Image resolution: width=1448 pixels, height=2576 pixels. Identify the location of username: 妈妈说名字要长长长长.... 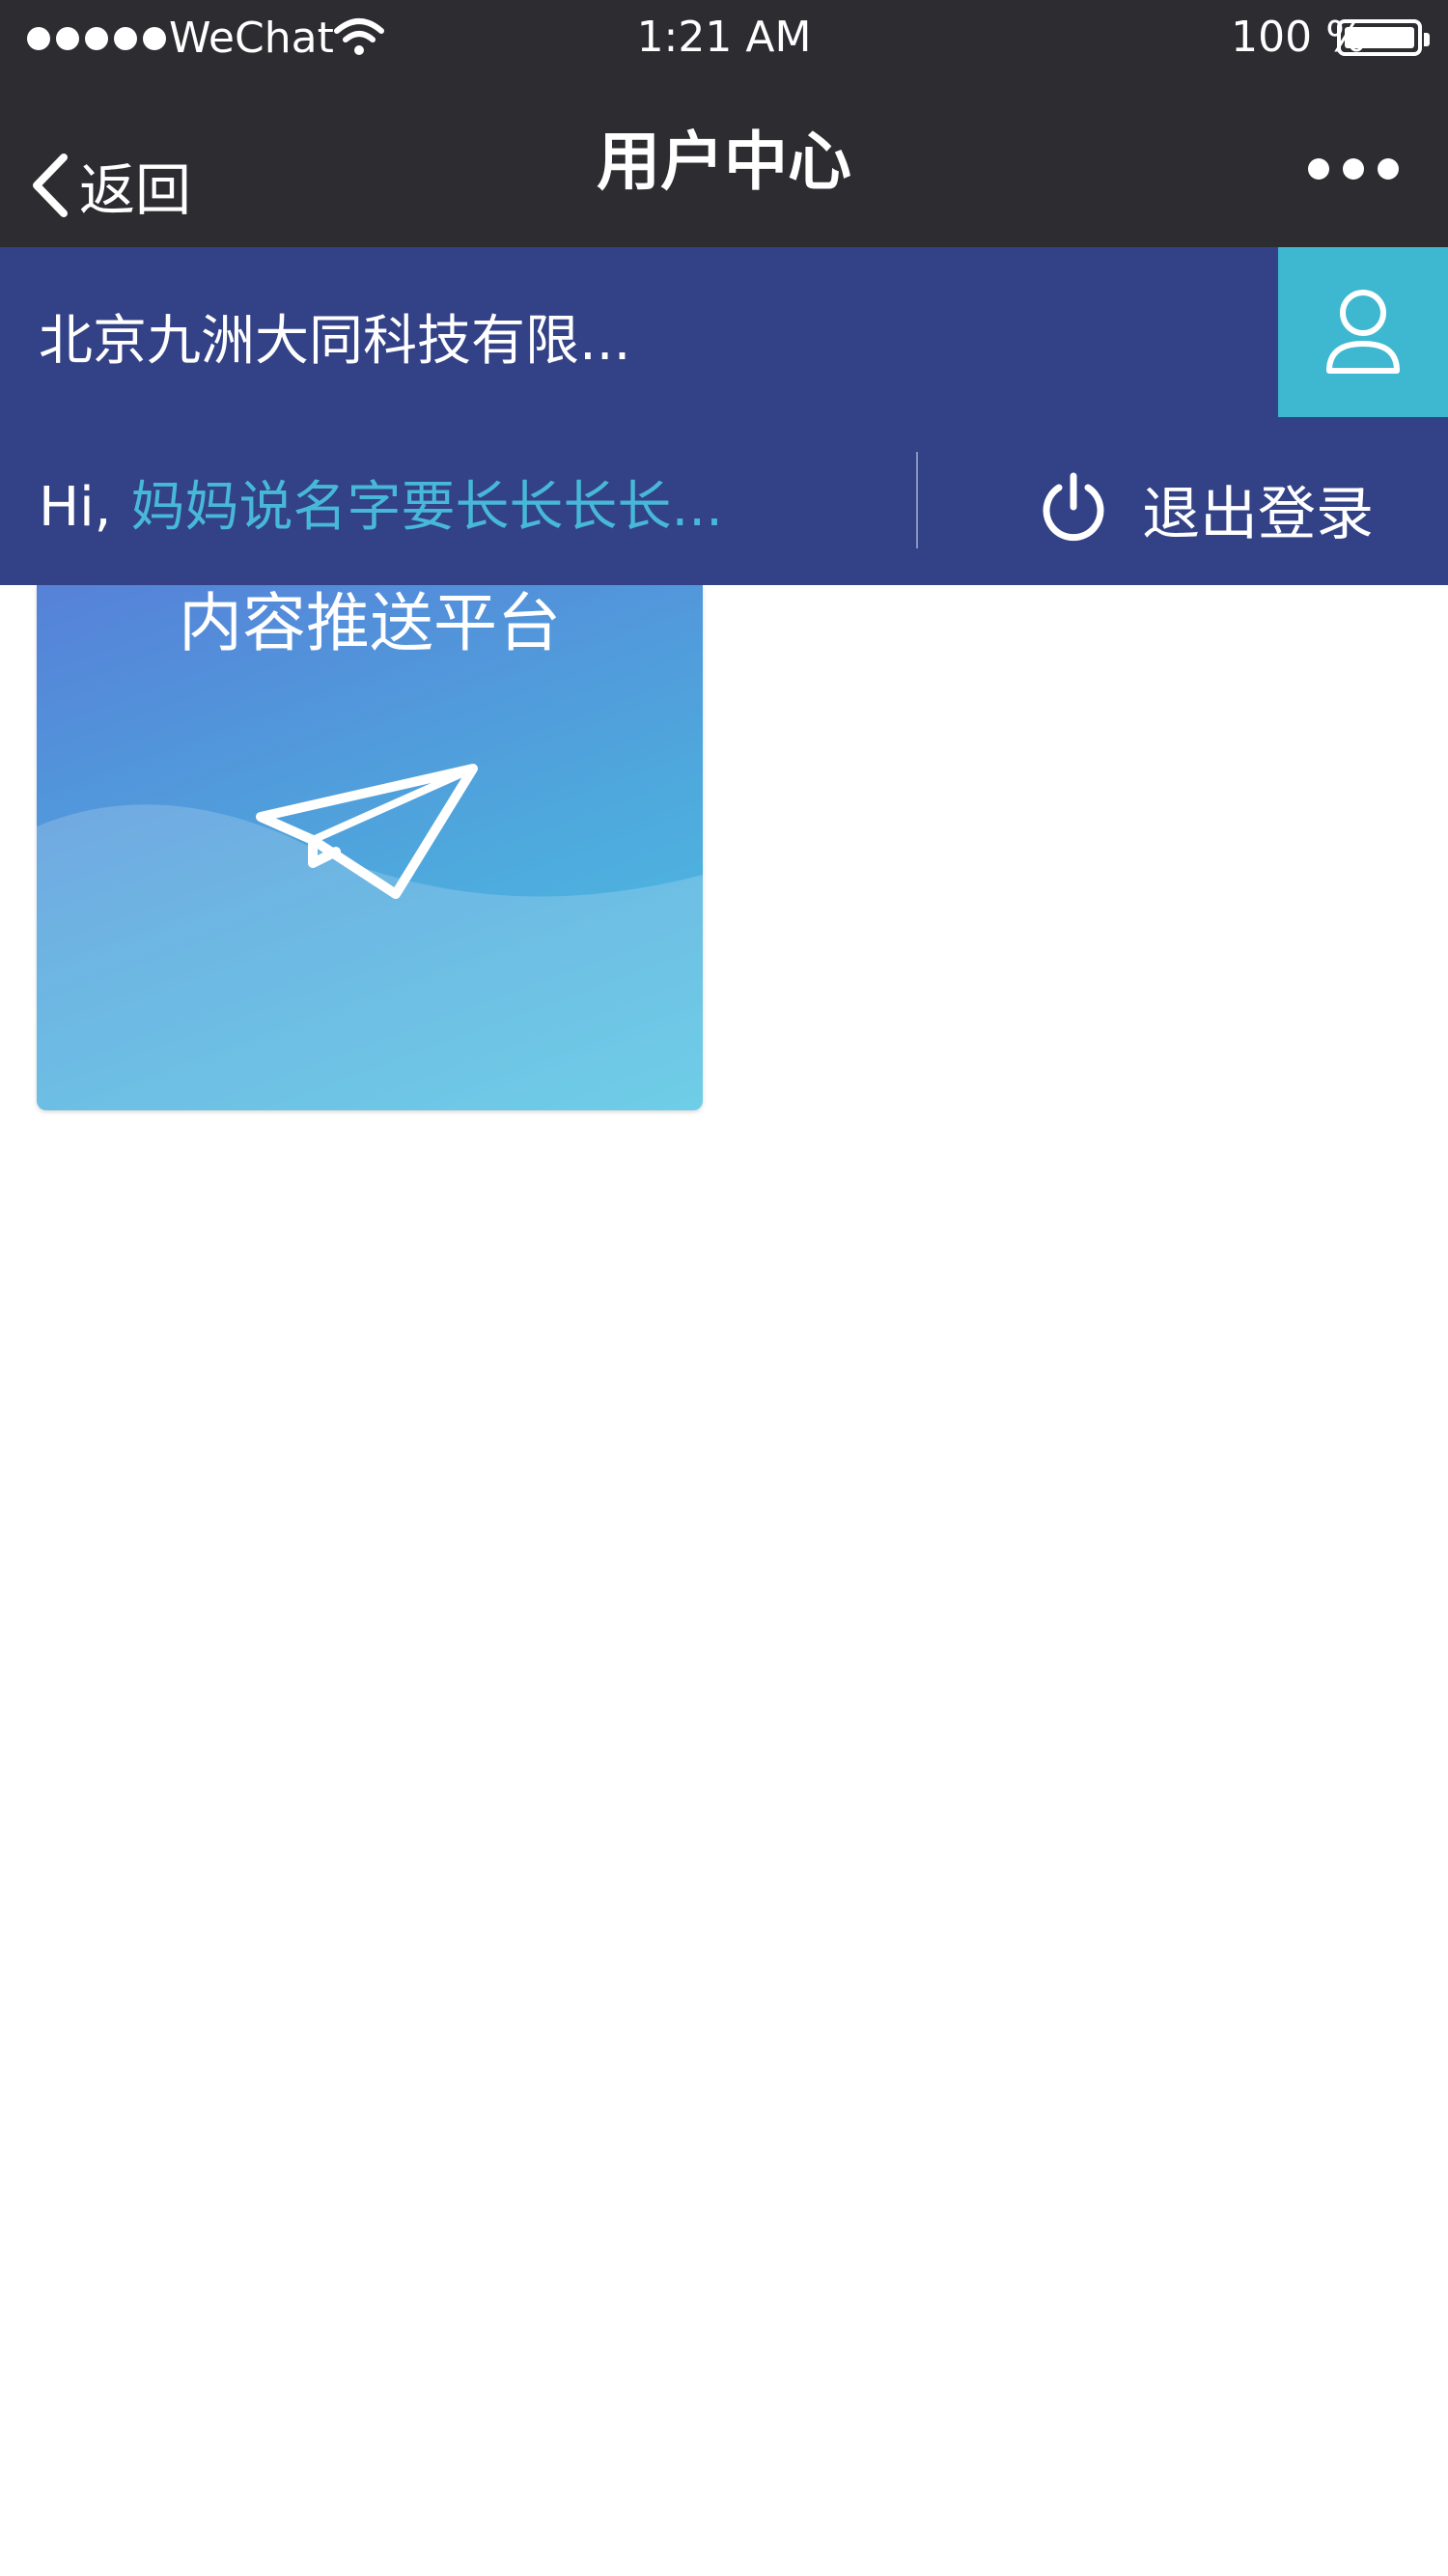
(427, 507).